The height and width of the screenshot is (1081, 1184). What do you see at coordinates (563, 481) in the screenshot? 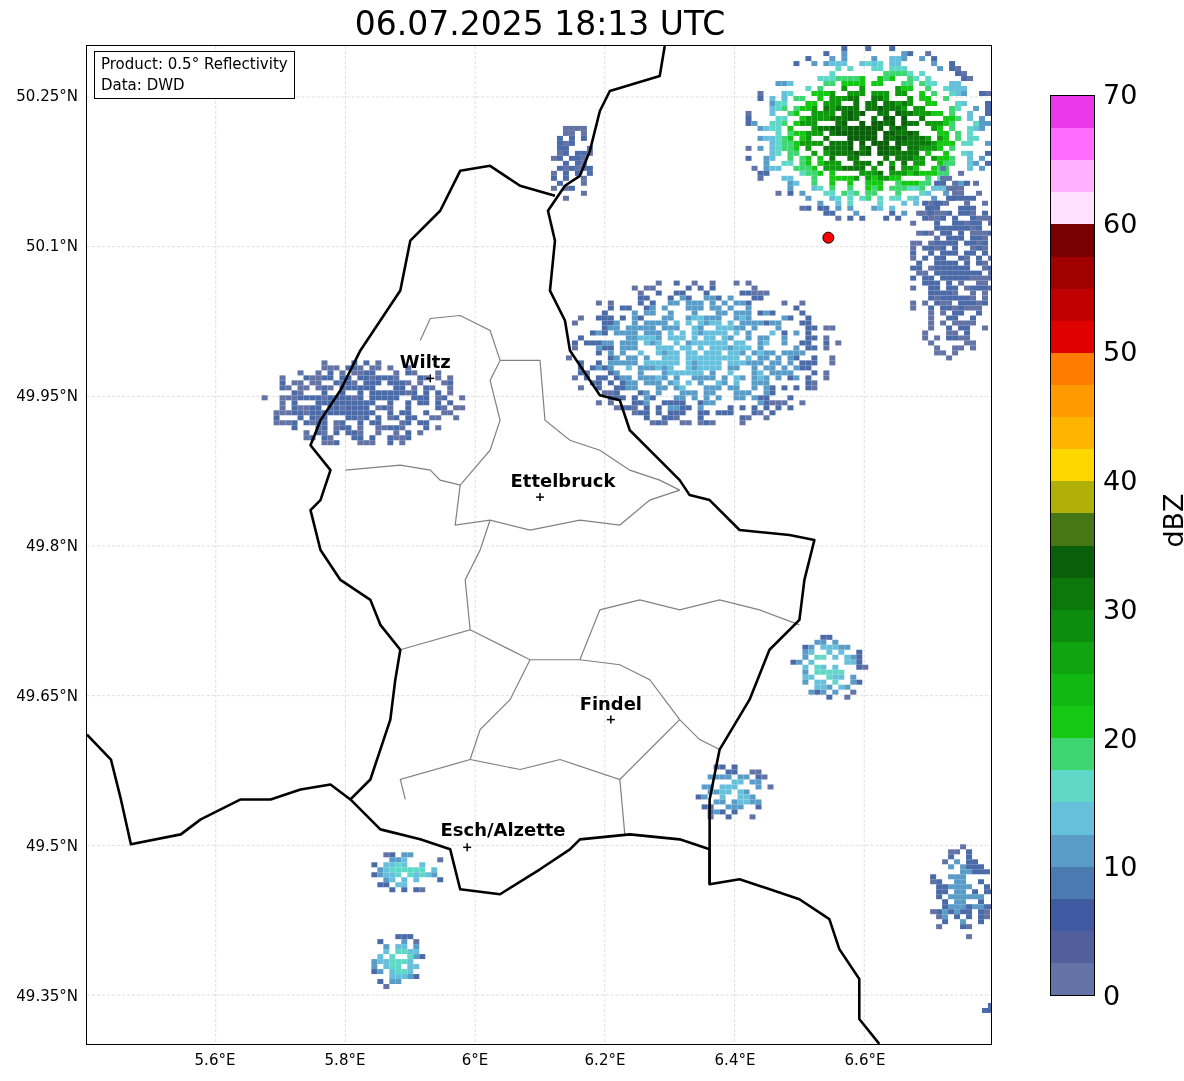
I see `city-label: Ettelbruck` at bounding box center [563, 481].